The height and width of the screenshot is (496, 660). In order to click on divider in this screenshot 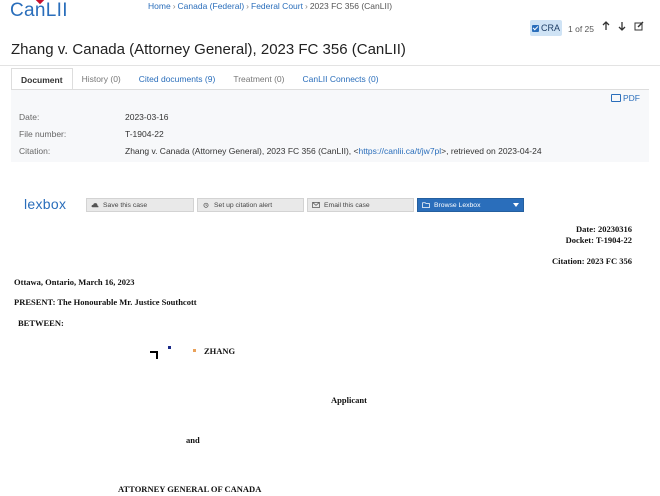, I will do `click(330, 65)`.